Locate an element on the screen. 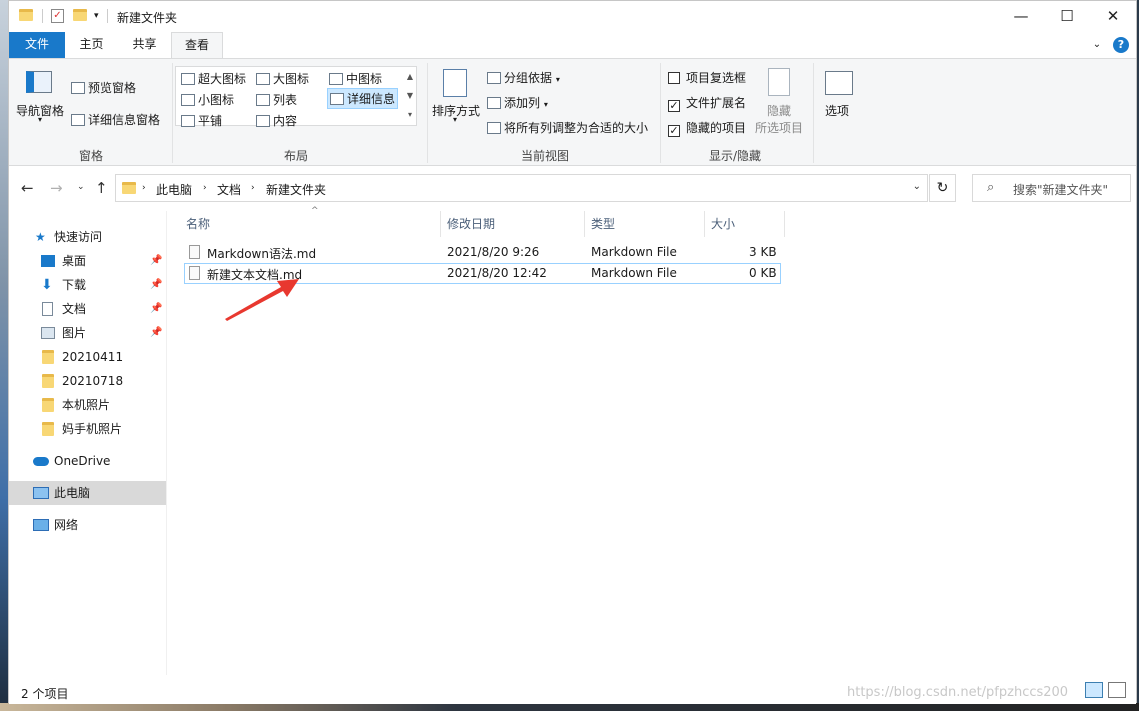  scroll-down-icon: ▼ is located at coordinates (410, 95).